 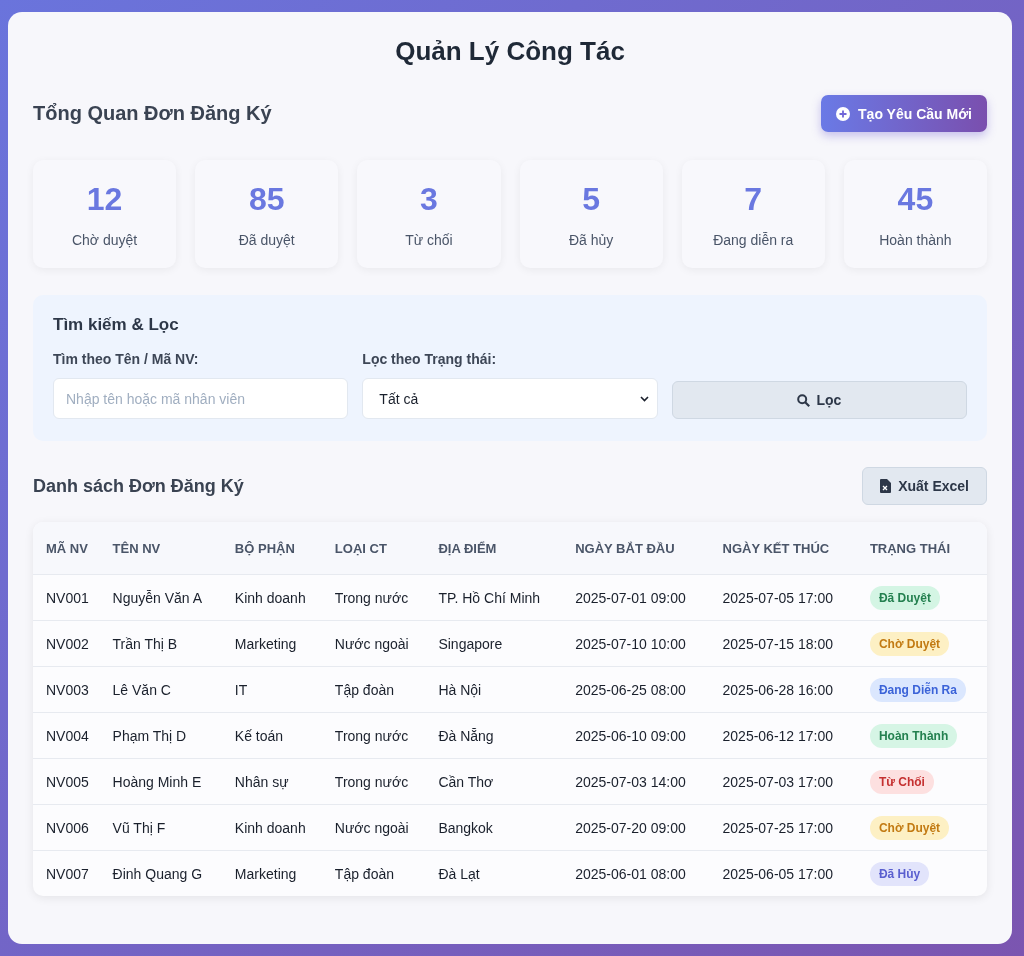 I want to click on status-badge: Từ Chối, so click(x=901, y=781).